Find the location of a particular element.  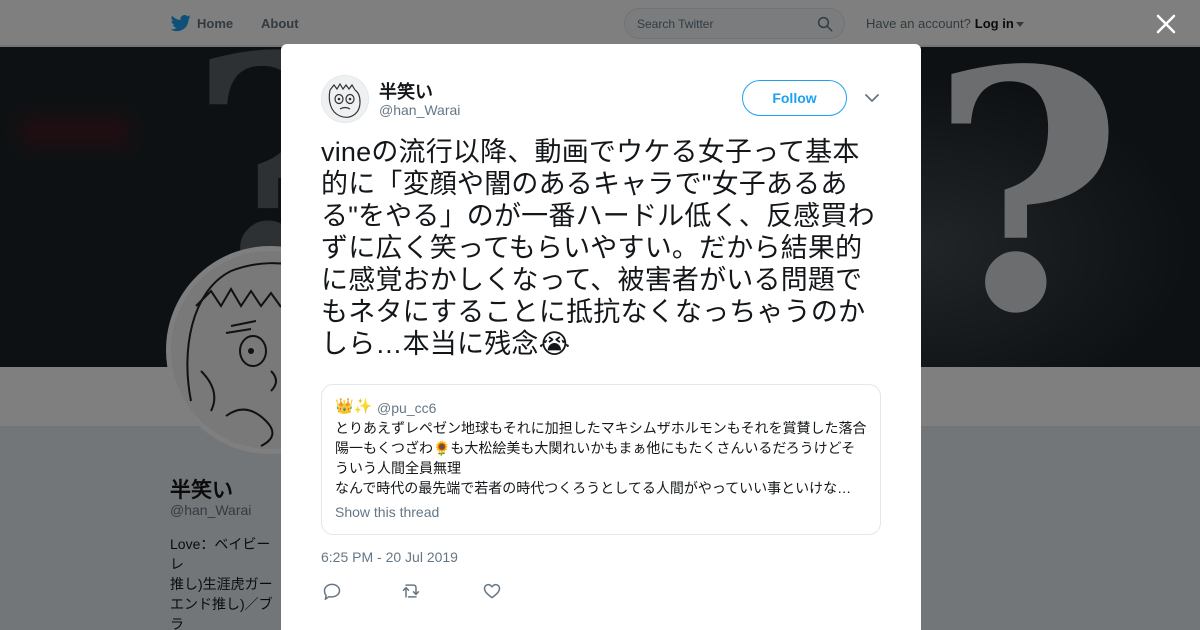

author-avatar is located at coordinates (345, 99).